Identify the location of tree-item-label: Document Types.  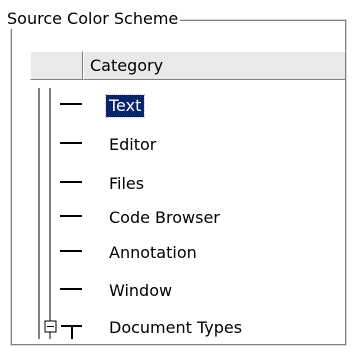
(176, 327).